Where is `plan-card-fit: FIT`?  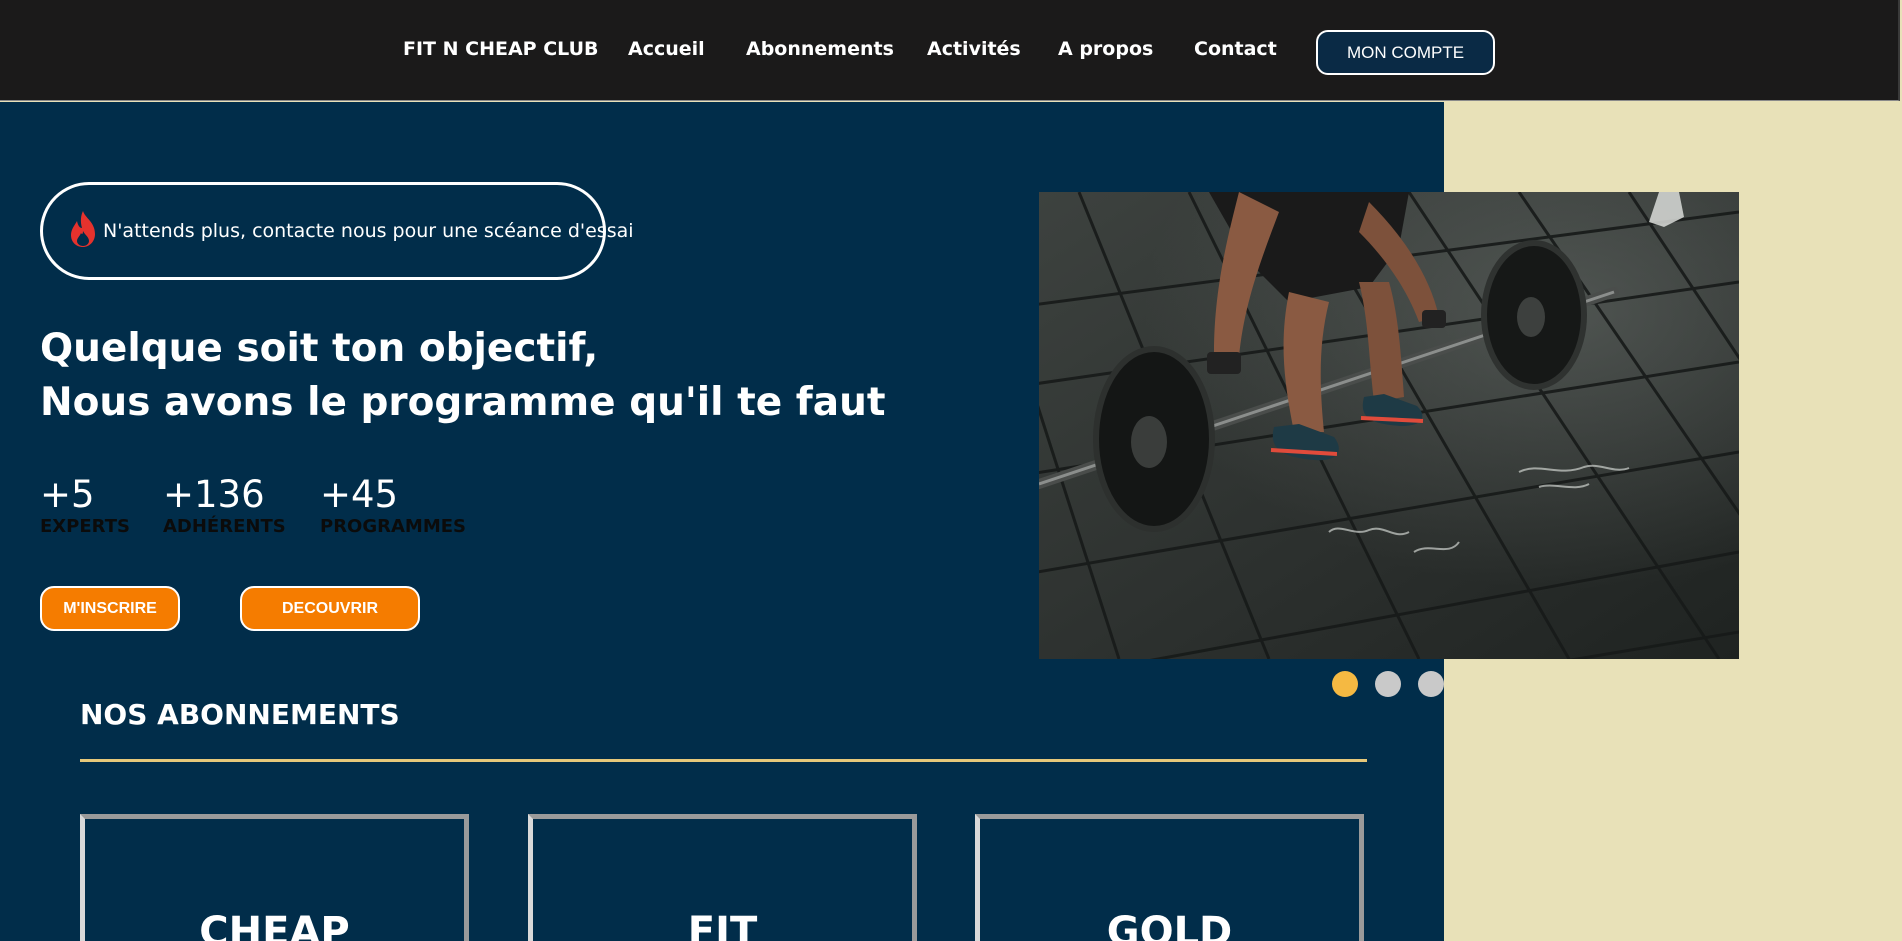
plan-card-fit: FIT is located at coordinates (722, 877).